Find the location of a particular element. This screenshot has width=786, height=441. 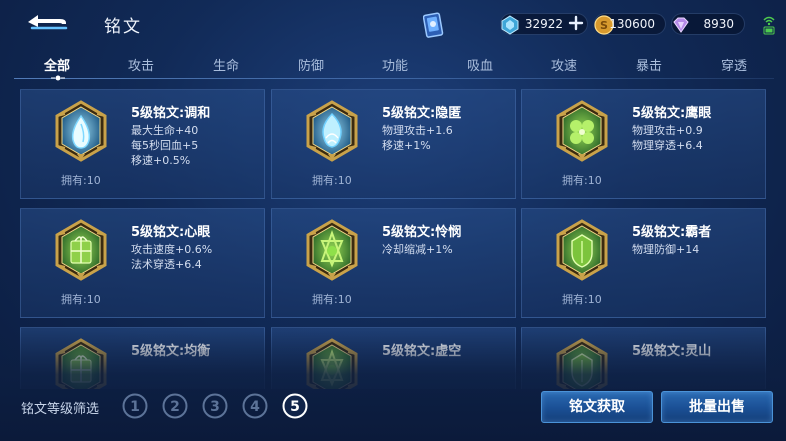

svg-text: S is located at coordinates (604, 25).